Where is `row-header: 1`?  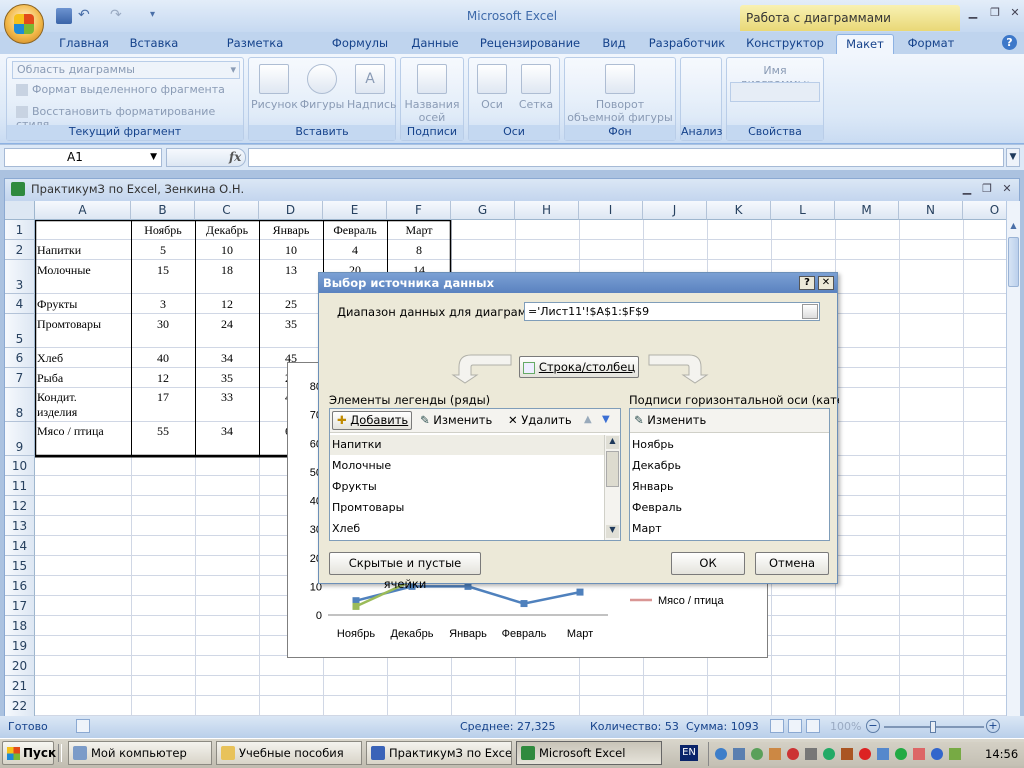
row-header: 1 is located at coordinates (20, 230).